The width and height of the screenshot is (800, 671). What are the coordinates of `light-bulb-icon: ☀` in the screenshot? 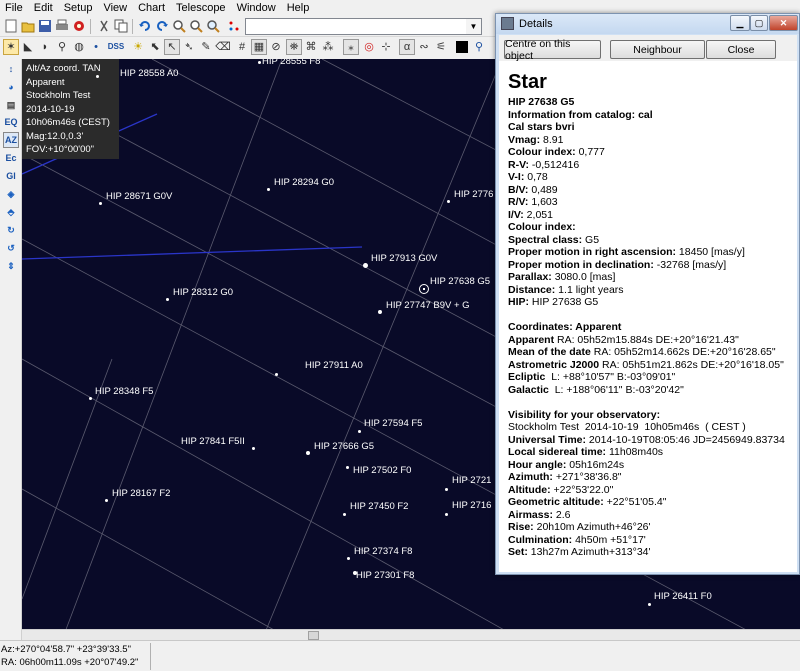 It's located at (138, 47).